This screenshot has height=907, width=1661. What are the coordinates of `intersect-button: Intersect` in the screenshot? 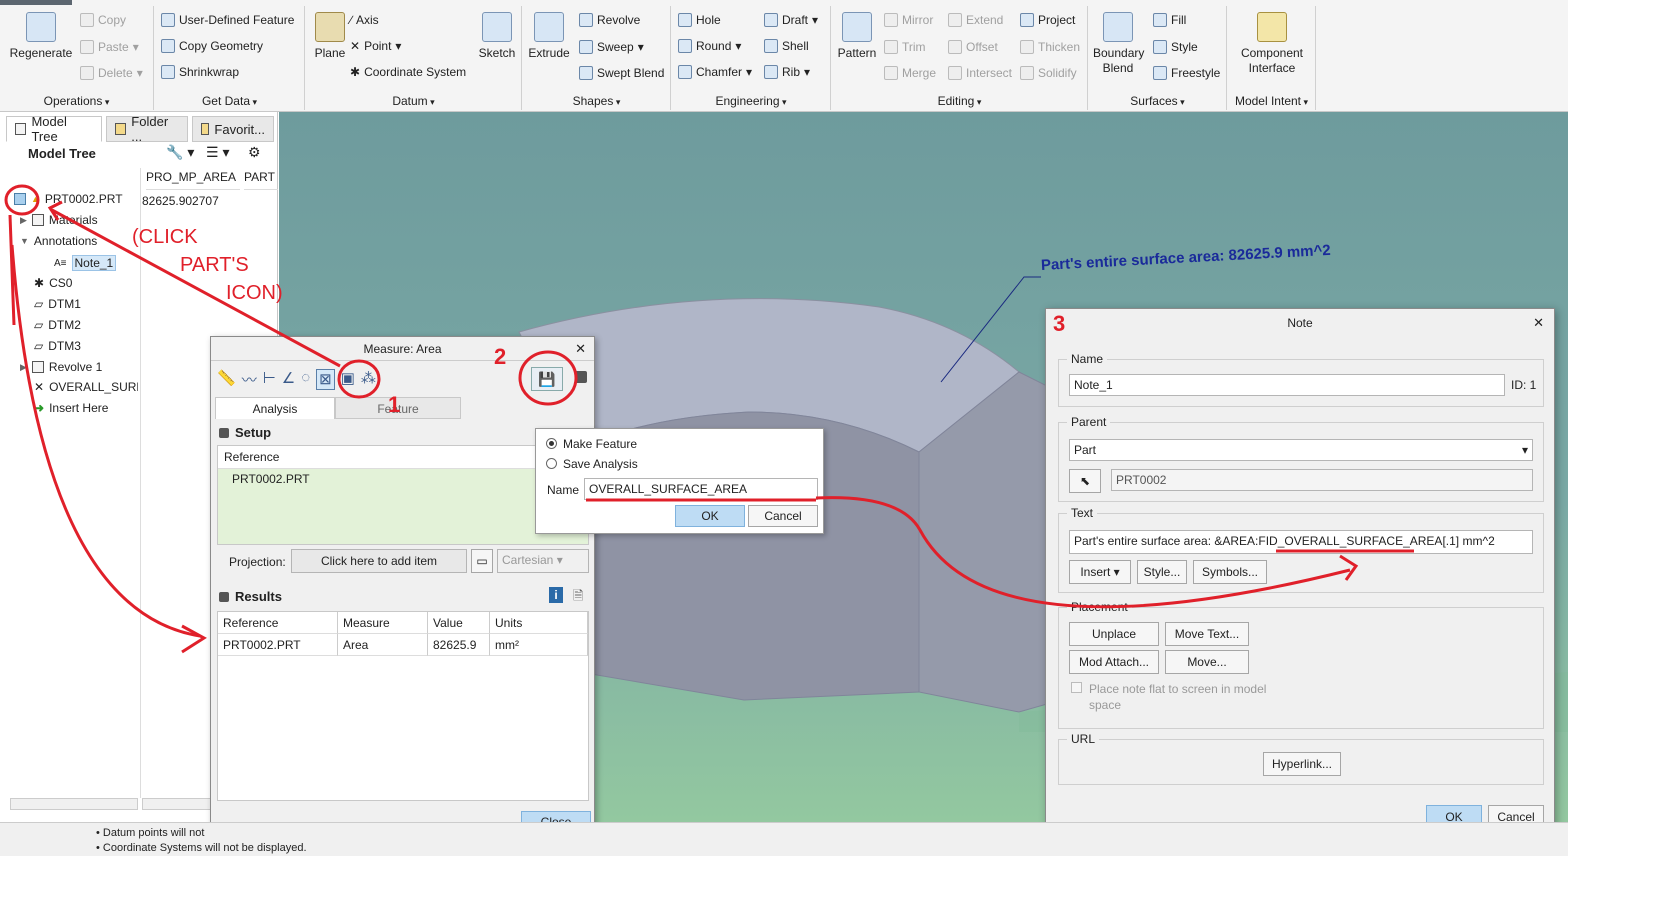 It's located at (980, 73).